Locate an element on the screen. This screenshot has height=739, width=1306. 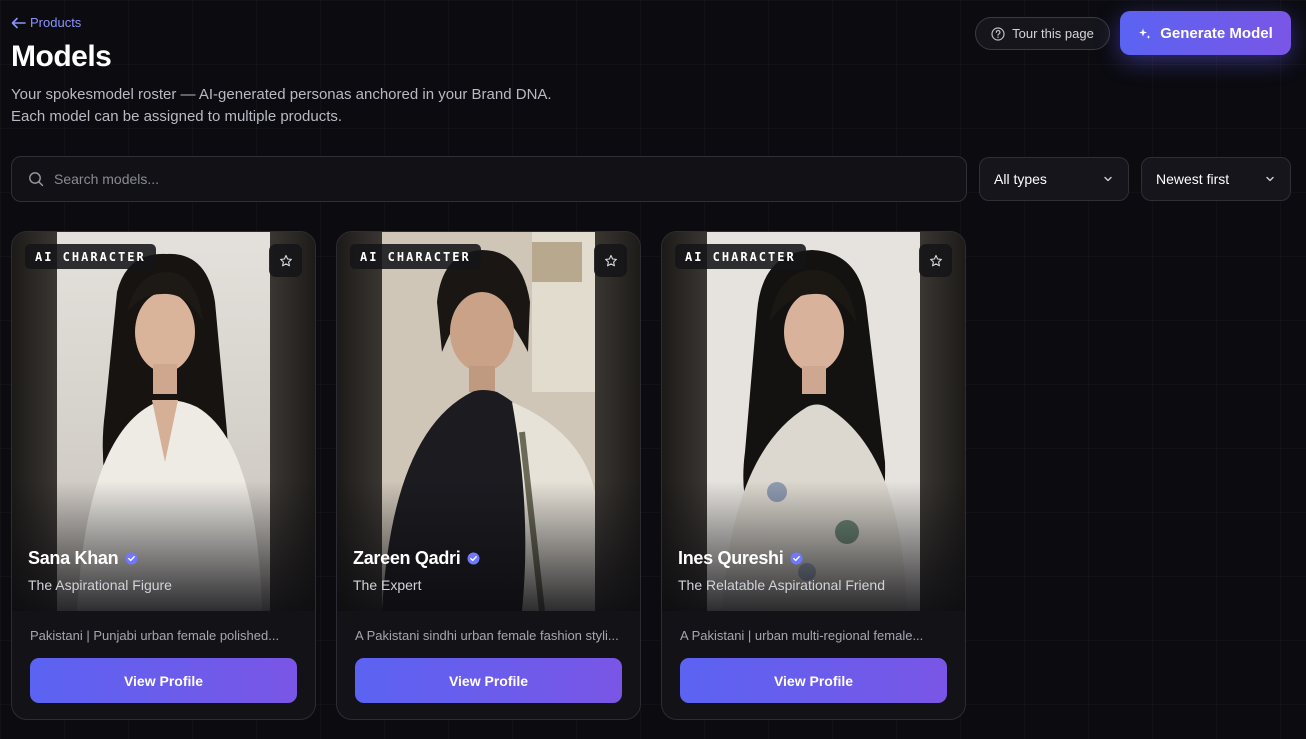
question-circle-icon is located at coordinates (998, 33).